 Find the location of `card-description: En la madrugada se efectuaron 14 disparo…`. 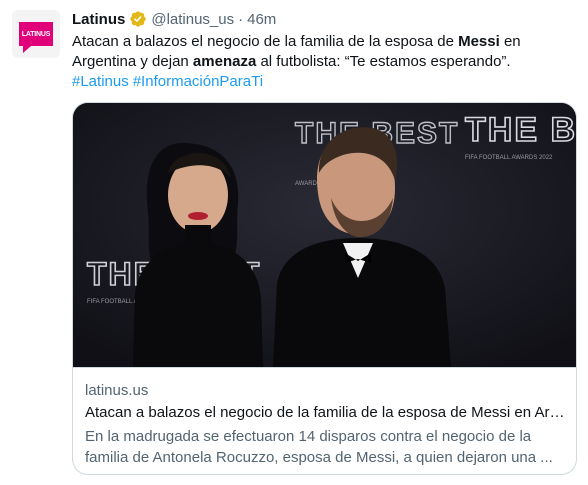

card-description: En la madrugada se efectuaron 14 disparo… is located at coordinates (319, 447).